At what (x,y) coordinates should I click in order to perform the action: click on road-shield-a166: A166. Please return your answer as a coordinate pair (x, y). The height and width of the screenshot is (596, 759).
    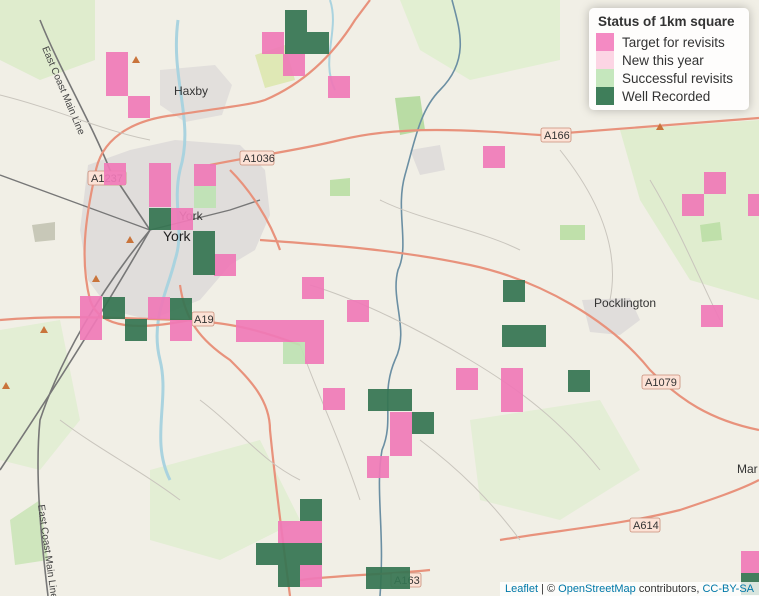
    Looking at the image, I should click on (556, 135).